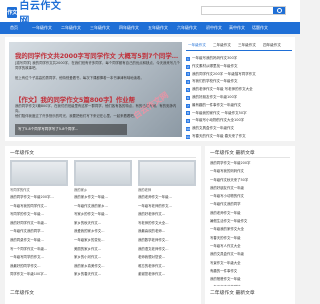 This screenshot has height=304, width=320. I want to click on list-item-title: 一年级写小动物的作文大全100字, so click(218, 120).